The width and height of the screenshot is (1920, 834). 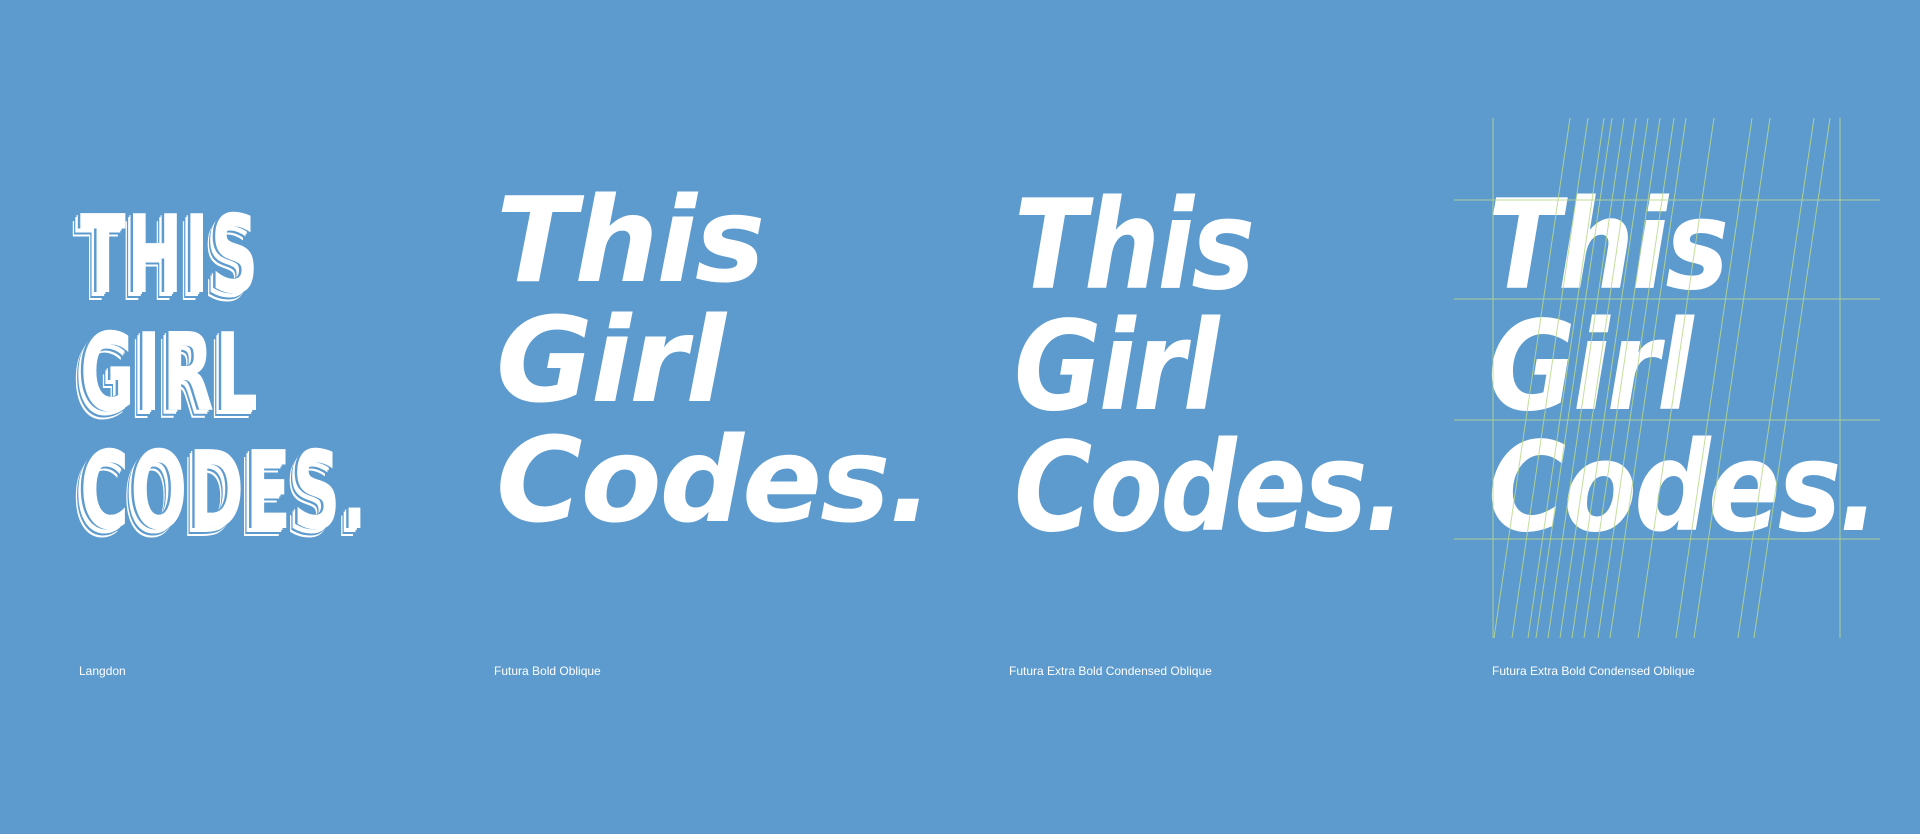 I want to click on headline-line: CODES., so click(x=224, y=491).